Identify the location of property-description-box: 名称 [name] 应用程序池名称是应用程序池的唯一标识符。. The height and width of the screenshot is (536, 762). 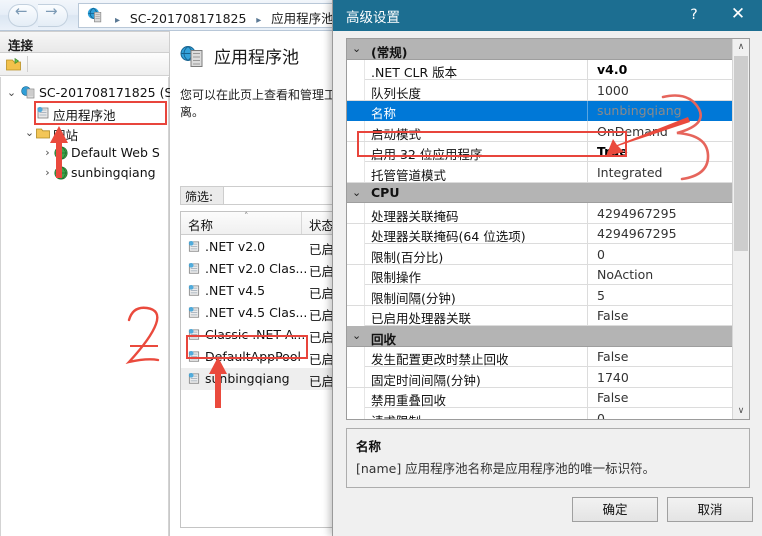
(548, 458).